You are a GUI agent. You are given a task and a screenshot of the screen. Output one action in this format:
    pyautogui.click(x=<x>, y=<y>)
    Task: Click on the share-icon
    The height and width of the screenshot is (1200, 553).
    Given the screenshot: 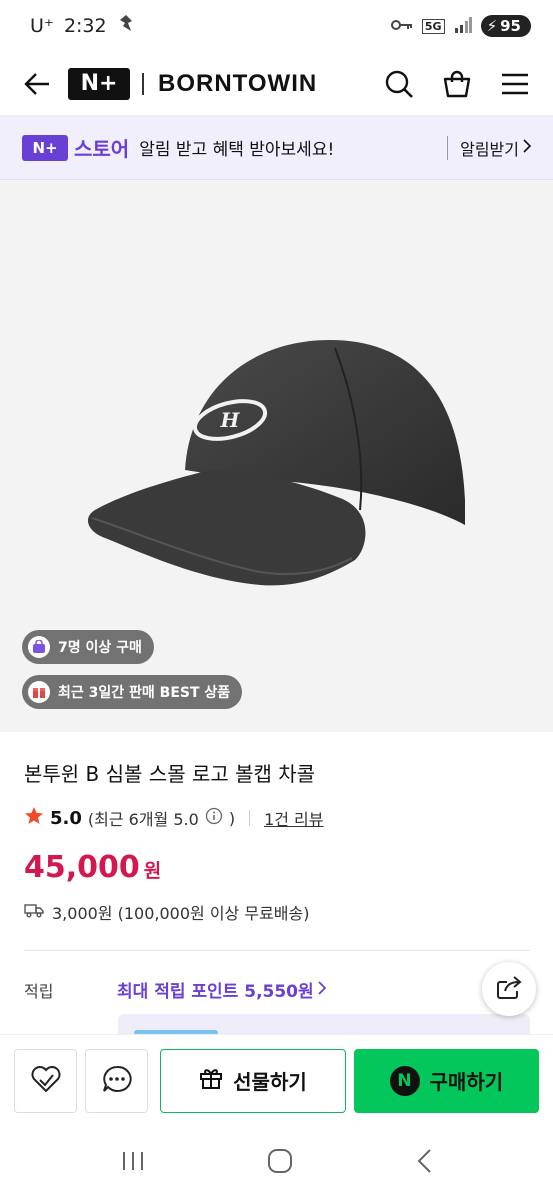 What is the action you would take?
    pyautogui.click(x=509, y=989)
    